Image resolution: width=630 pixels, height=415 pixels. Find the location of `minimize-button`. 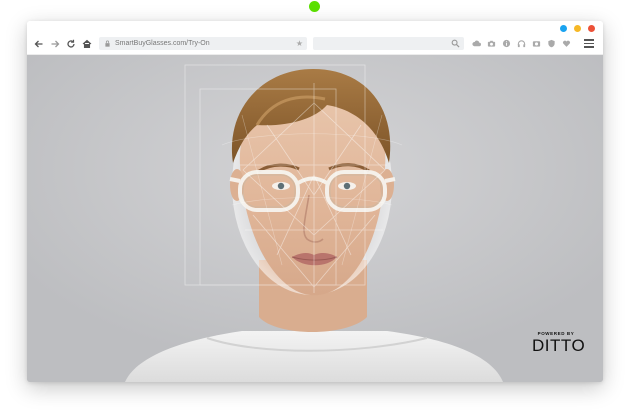

minimize-button is located at coordinates (577, 28).